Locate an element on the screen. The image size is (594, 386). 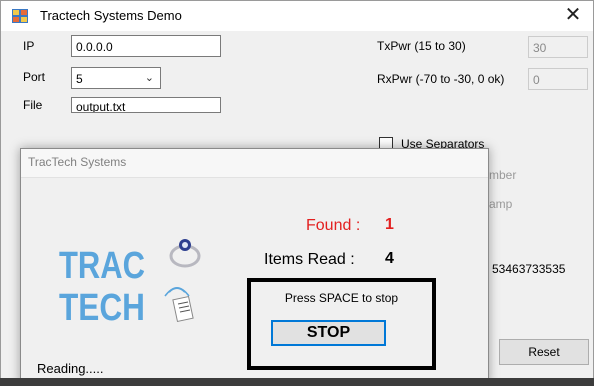
partial-label-number: mber is located at coordinates (503, 175).